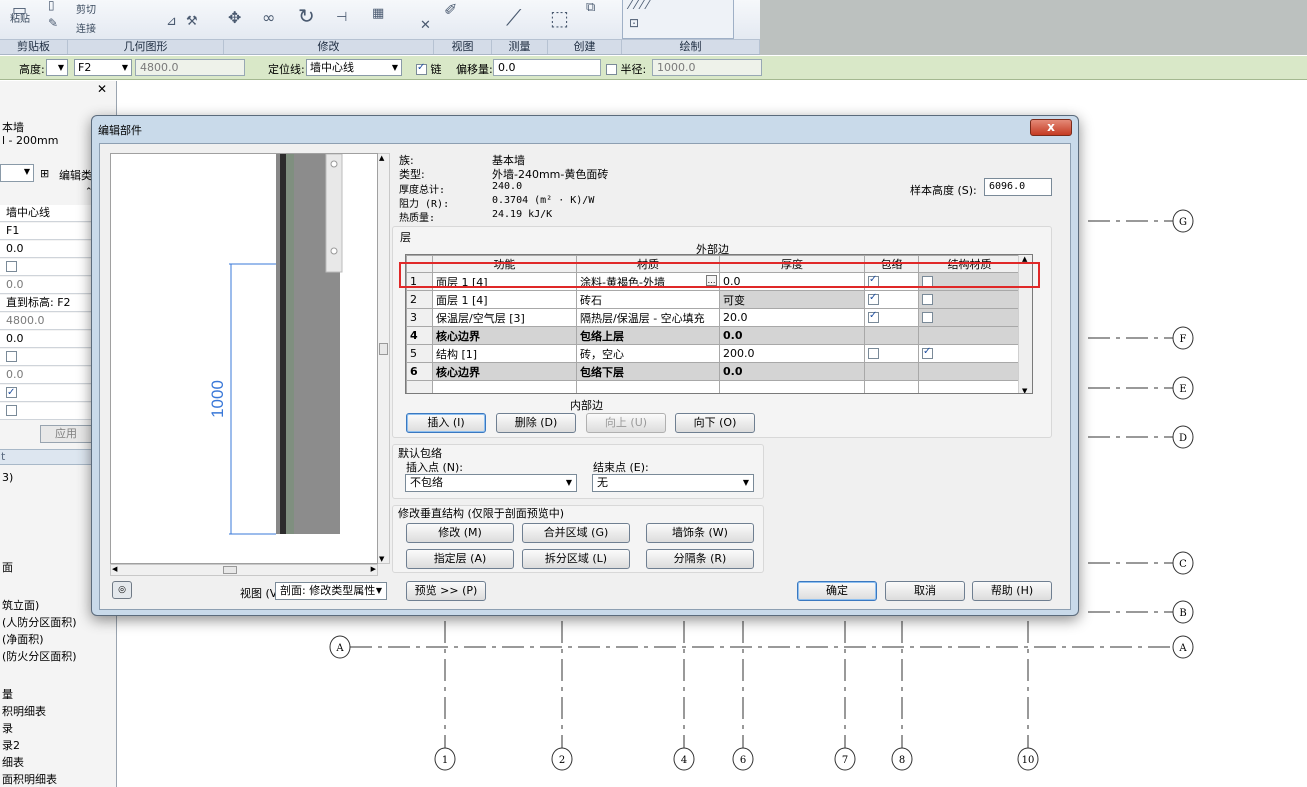 This screenshot has width=1307, height=787. What do you see at coordinates (24, 711) in the screenshot?
I see `browser-item: 积明细表` at bounding box center [24, 711].